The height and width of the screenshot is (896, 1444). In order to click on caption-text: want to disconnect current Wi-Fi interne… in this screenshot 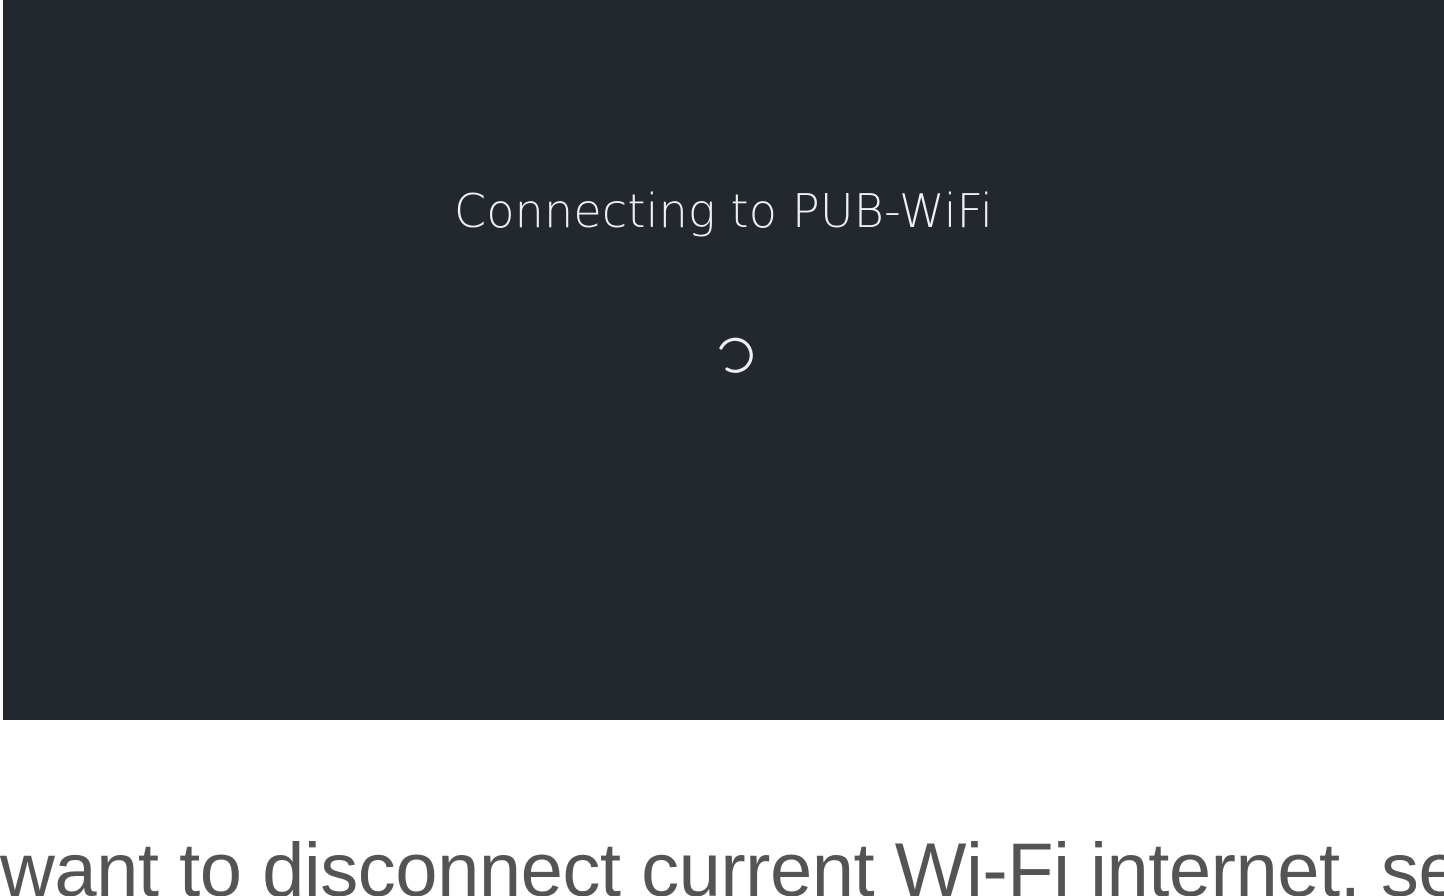, I will do `click(722, 862)`.